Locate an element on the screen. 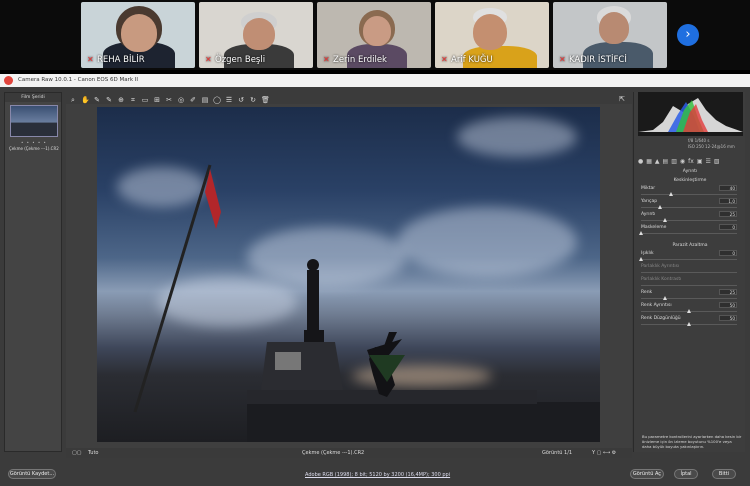 Image resolution: width=750 pixels, height=486 pixels. panel-name: Ayrıntı is located at coordinates (690, 171).